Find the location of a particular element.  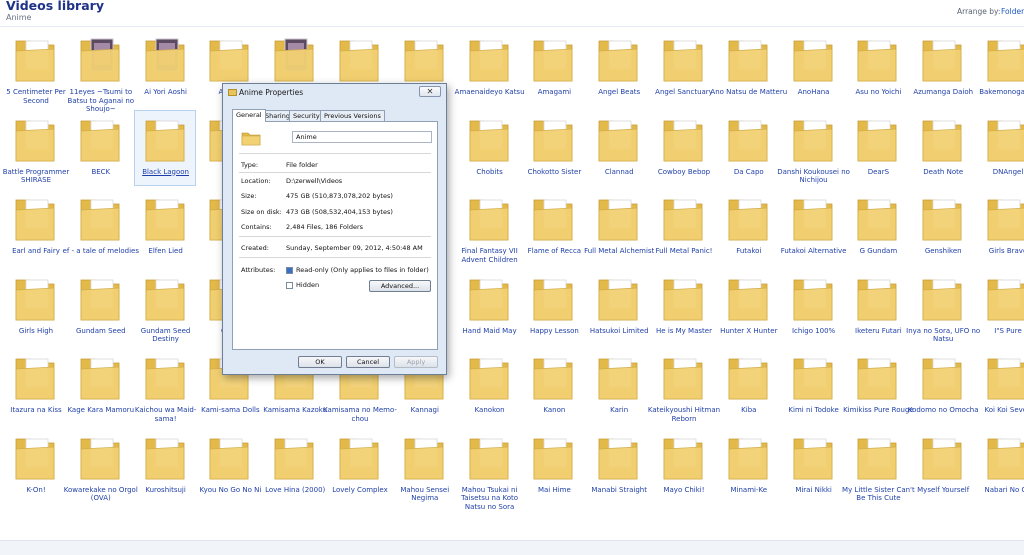

close-button: ✕ is located at coordinates (430, 91).